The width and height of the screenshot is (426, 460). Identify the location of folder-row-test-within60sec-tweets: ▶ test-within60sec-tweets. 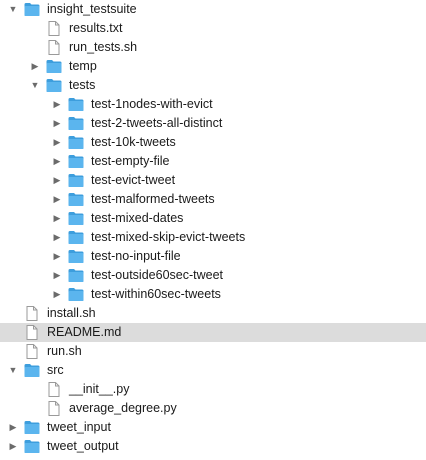
(213, 294).